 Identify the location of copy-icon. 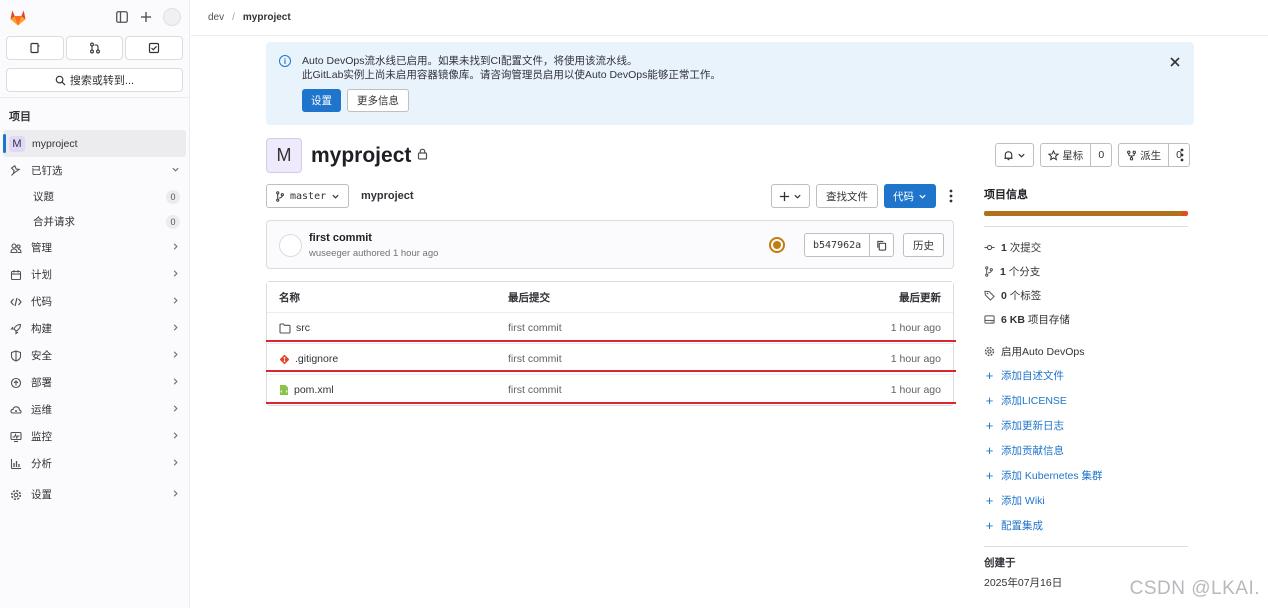
(881, 245).